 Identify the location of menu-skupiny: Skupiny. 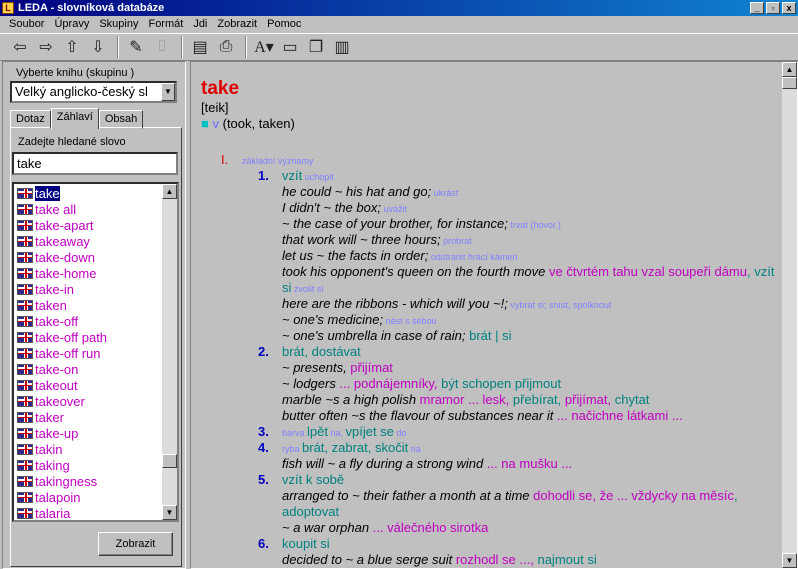
(118, 24).